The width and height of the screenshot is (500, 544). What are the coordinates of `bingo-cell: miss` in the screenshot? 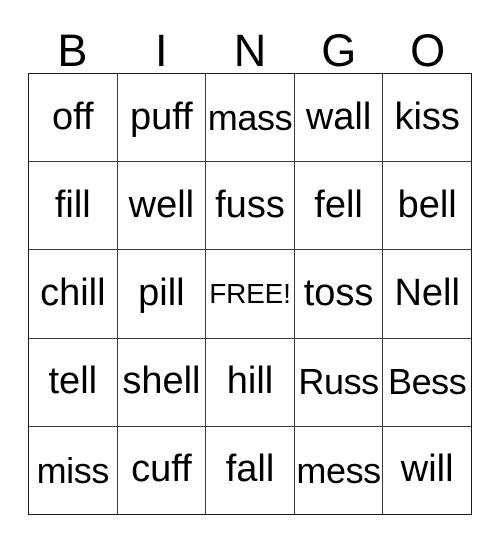 It's located at (73, 470).